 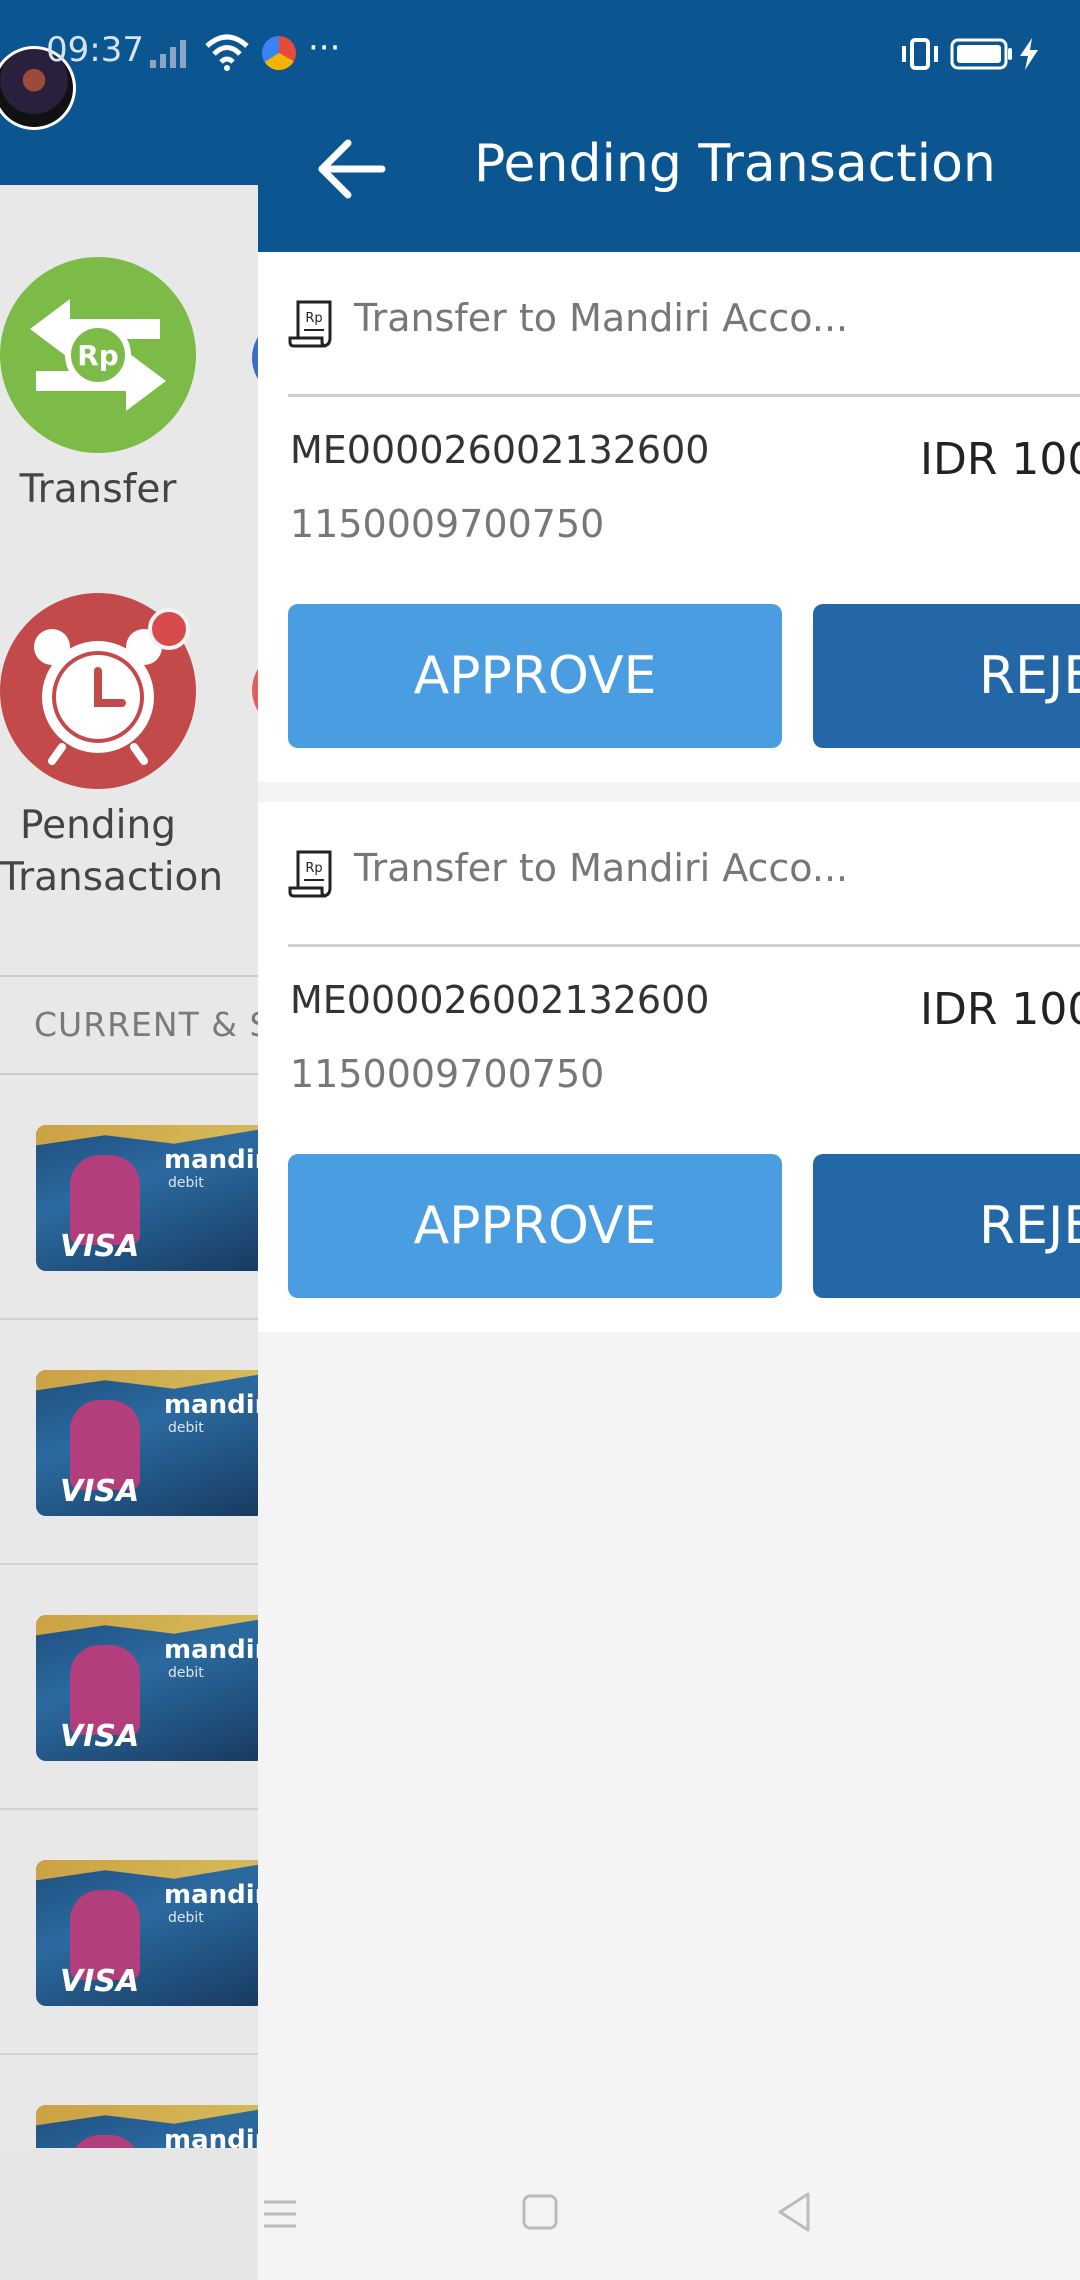 I want to click on battery-icon, so click(x=981, y=54).